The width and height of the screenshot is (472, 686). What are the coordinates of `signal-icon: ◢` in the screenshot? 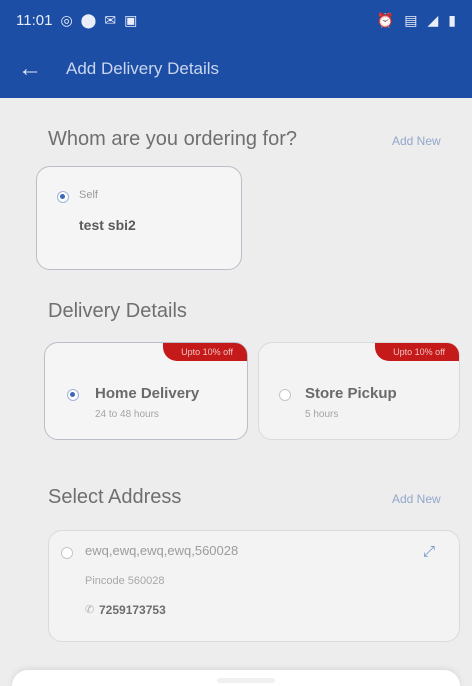 It's located at (433, 20).